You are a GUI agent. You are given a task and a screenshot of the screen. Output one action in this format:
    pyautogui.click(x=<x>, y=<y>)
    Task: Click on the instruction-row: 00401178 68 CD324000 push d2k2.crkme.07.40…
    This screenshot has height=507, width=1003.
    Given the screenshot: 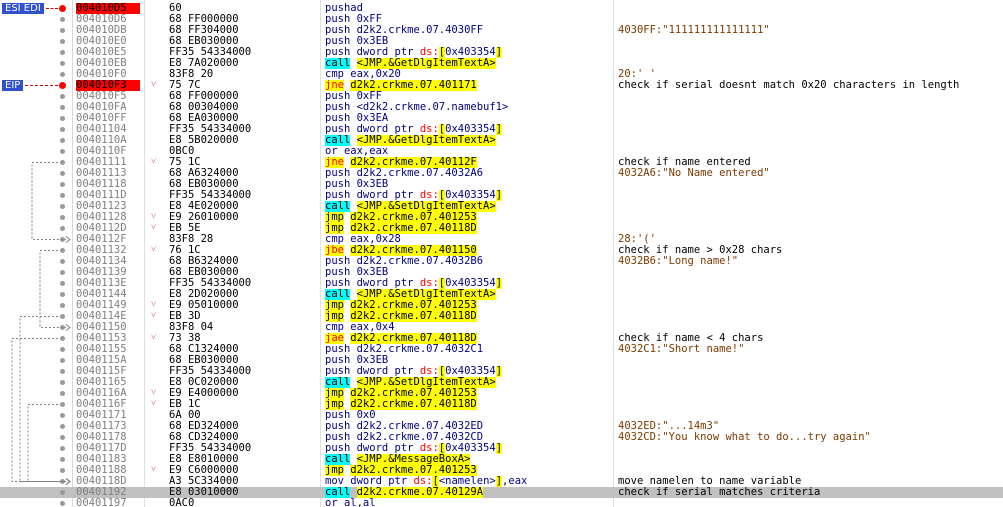 What is the action you would take?
    pyautogui.click(x=501, y=437)
    